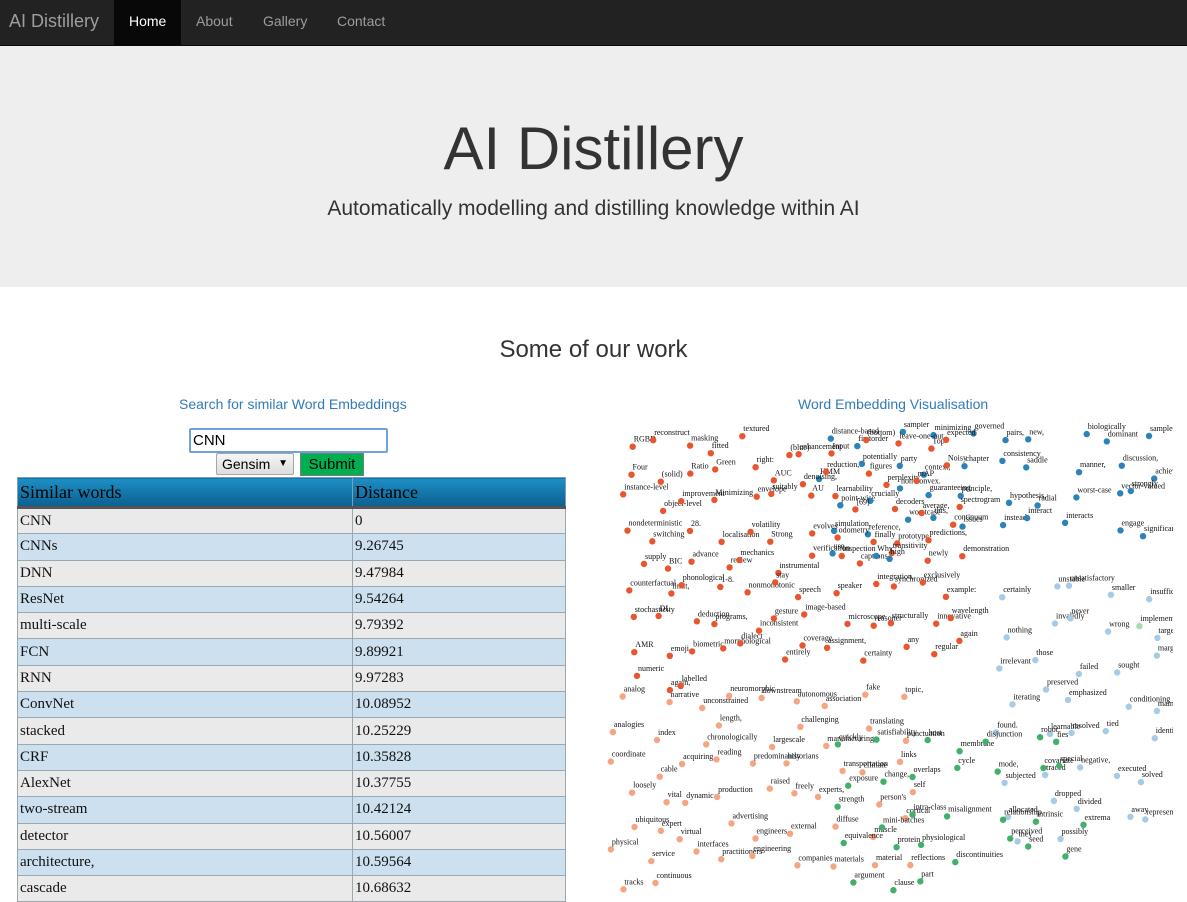  What do you see at coordinates (926, 877) in the screenshot?
I see `embedding-point: part` at bounding box center [926, 877].